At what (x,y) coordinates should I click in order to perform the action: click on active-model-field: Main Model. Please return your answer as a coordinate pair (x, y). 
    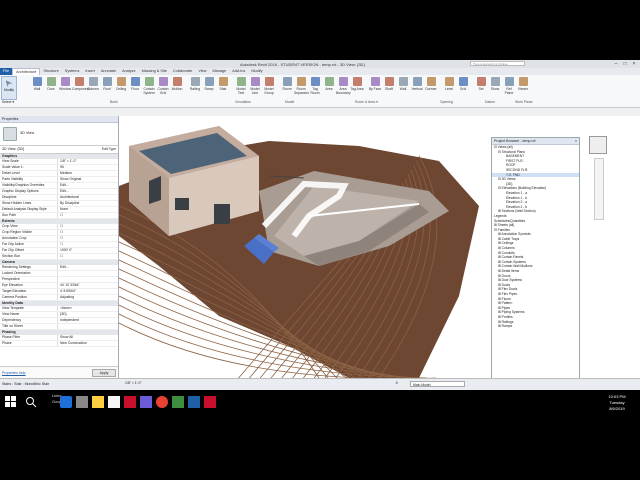
    Looking at the image, I should click on (437, 384).